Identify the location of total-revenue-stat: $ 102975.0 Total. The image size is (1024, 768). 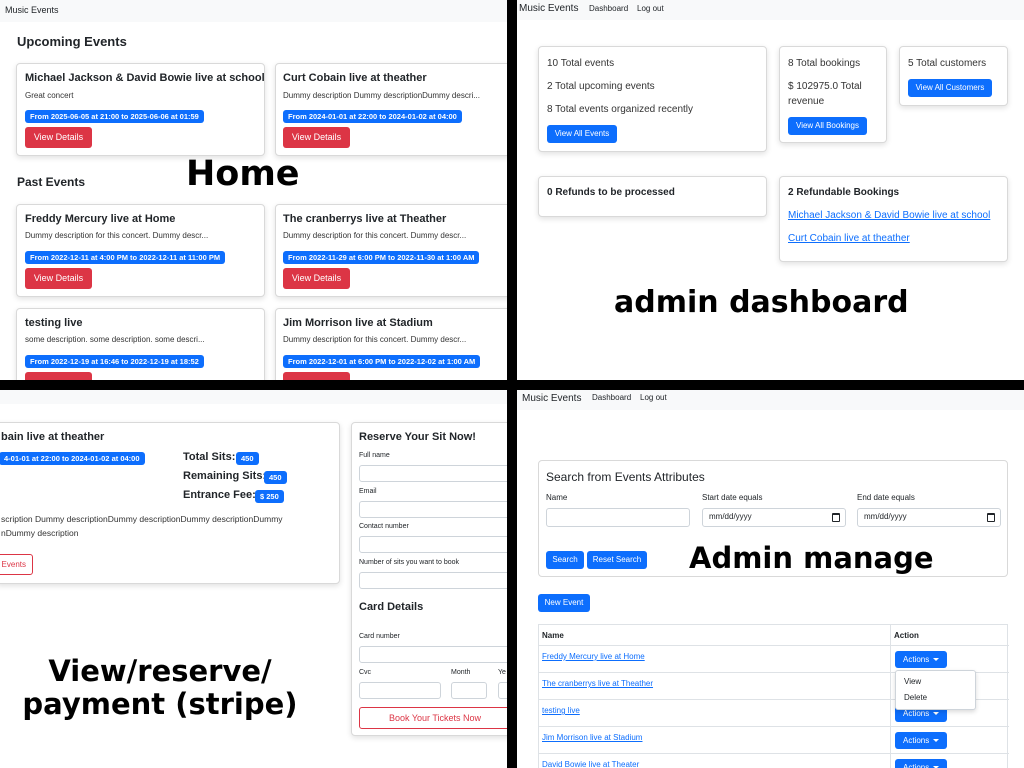
(825, 86).